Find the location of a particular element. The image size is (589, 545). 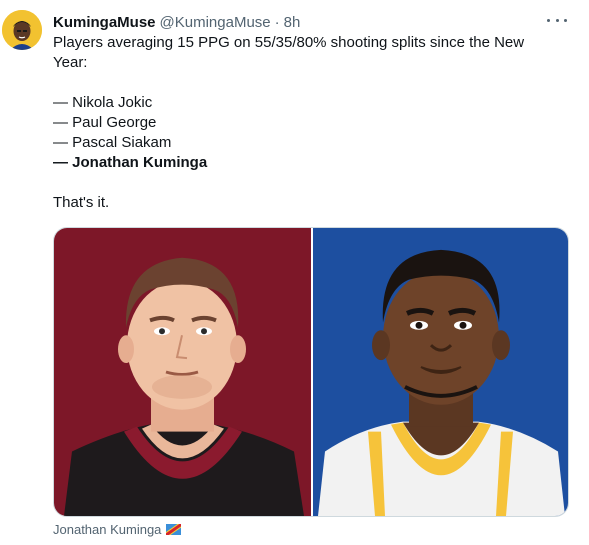

media-caption: Jonathan Kuminga is located at coordinates (117, 529).